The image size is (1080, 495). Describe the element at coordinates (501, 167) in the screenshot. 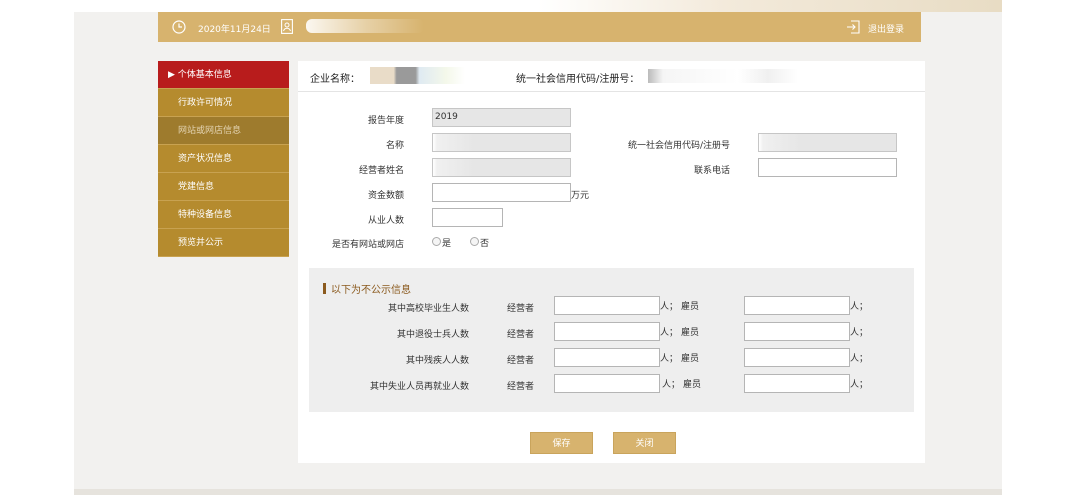

I see `operator-name-field` at that location.